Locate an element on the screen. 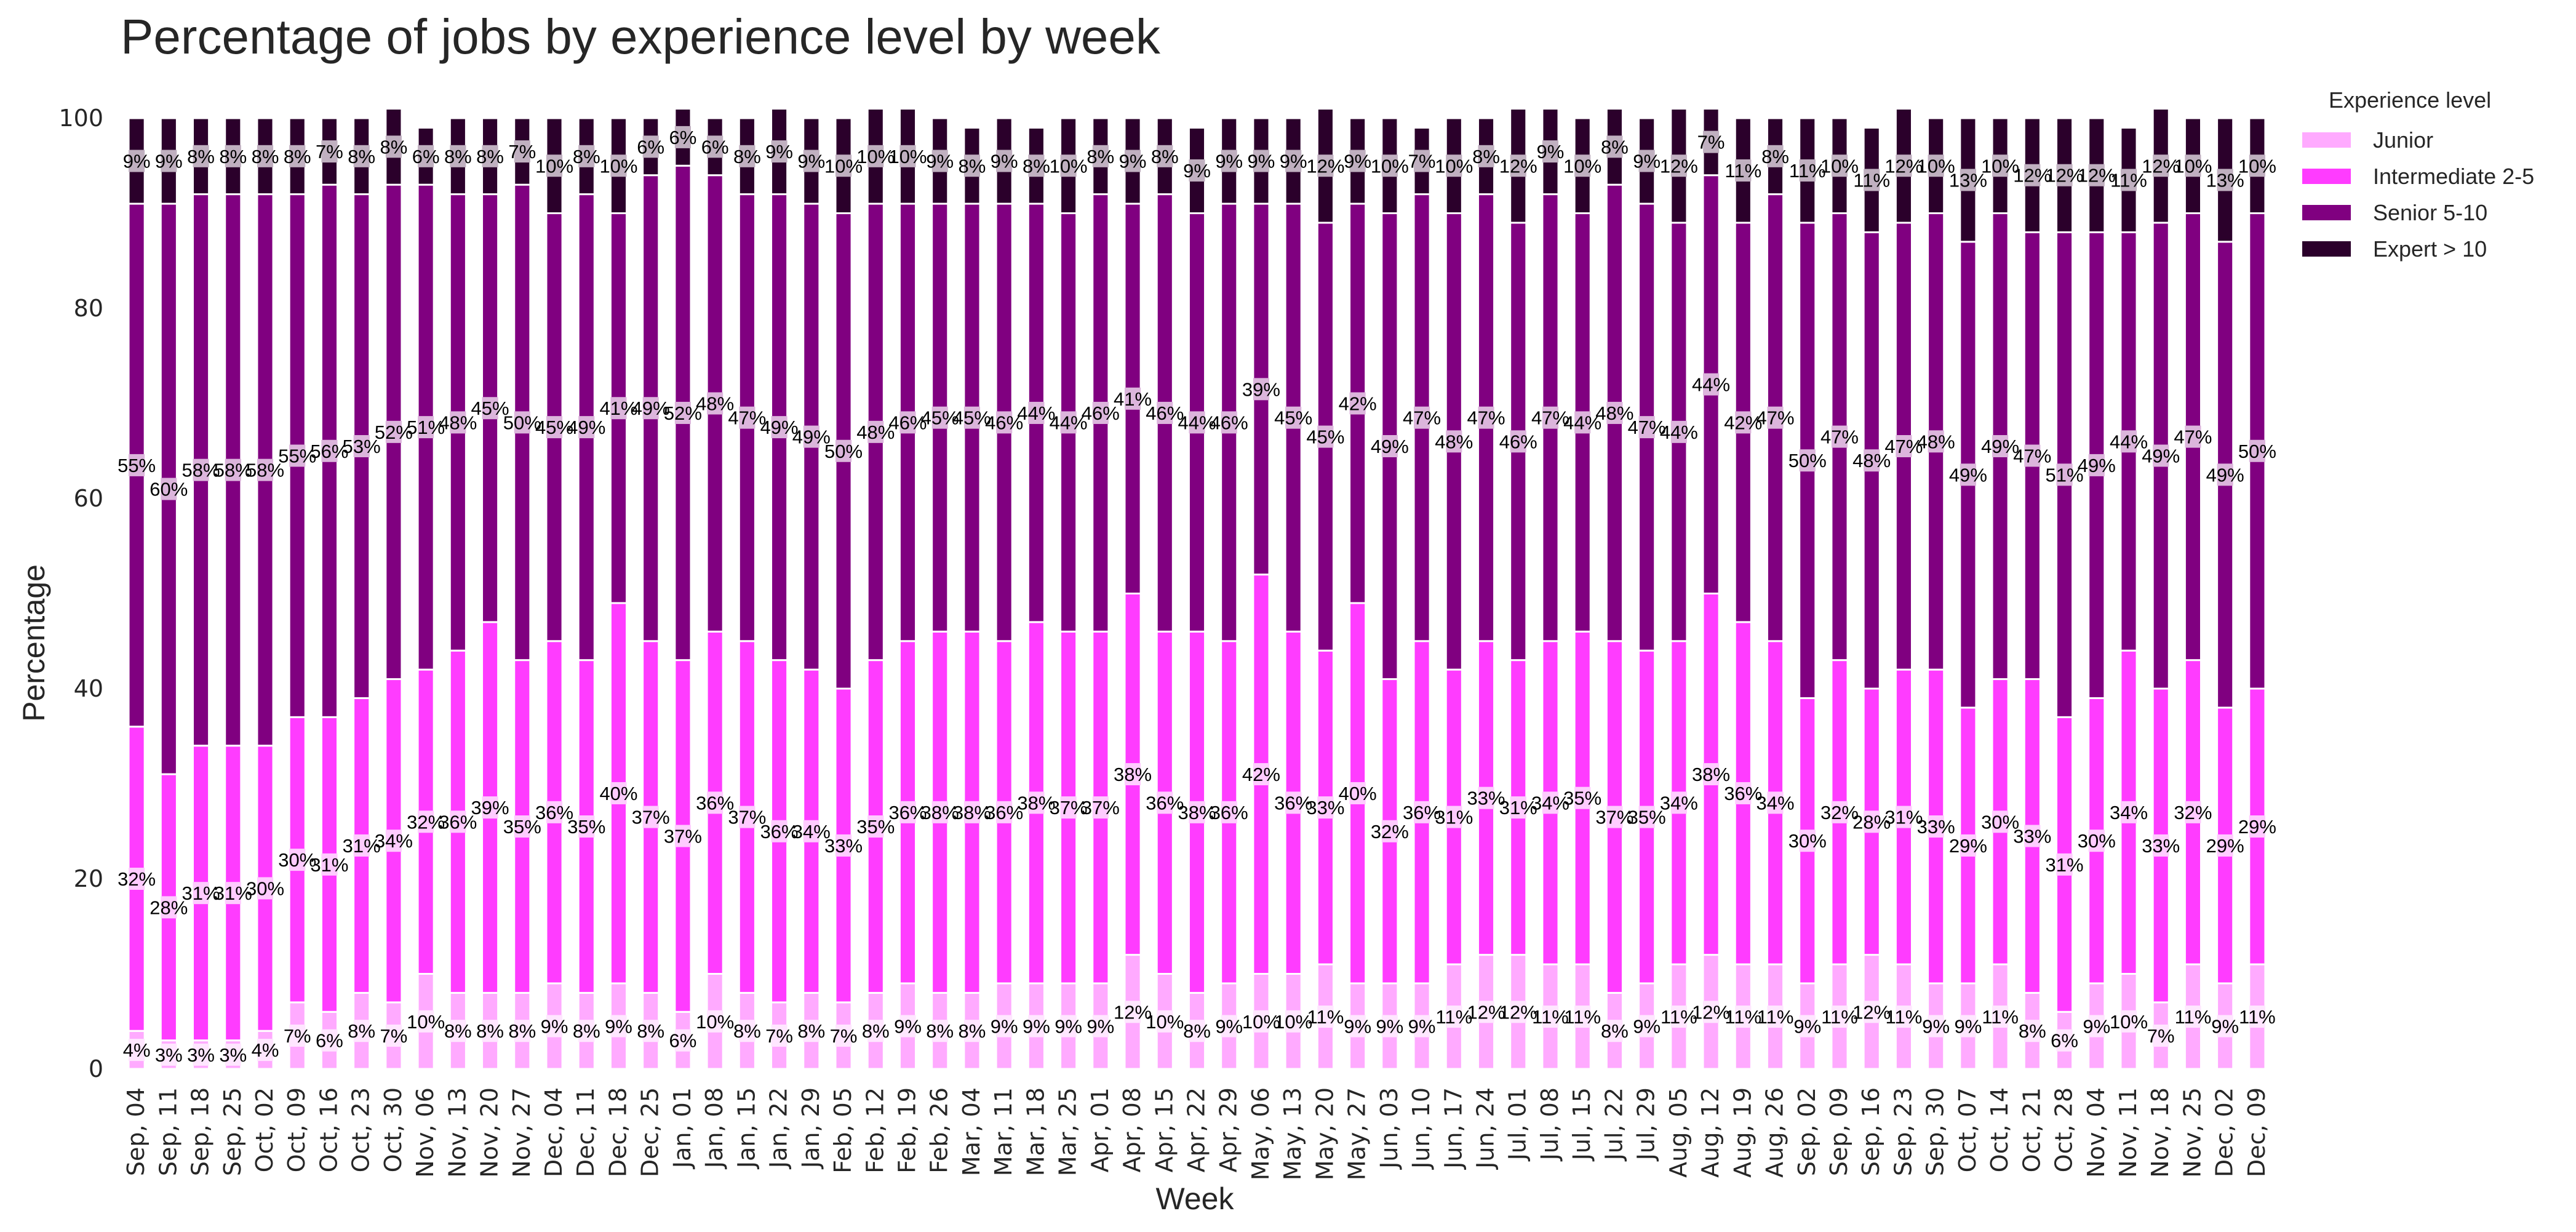  x-tick-label: Oct, 02 is located at coordinates (264, 1129).